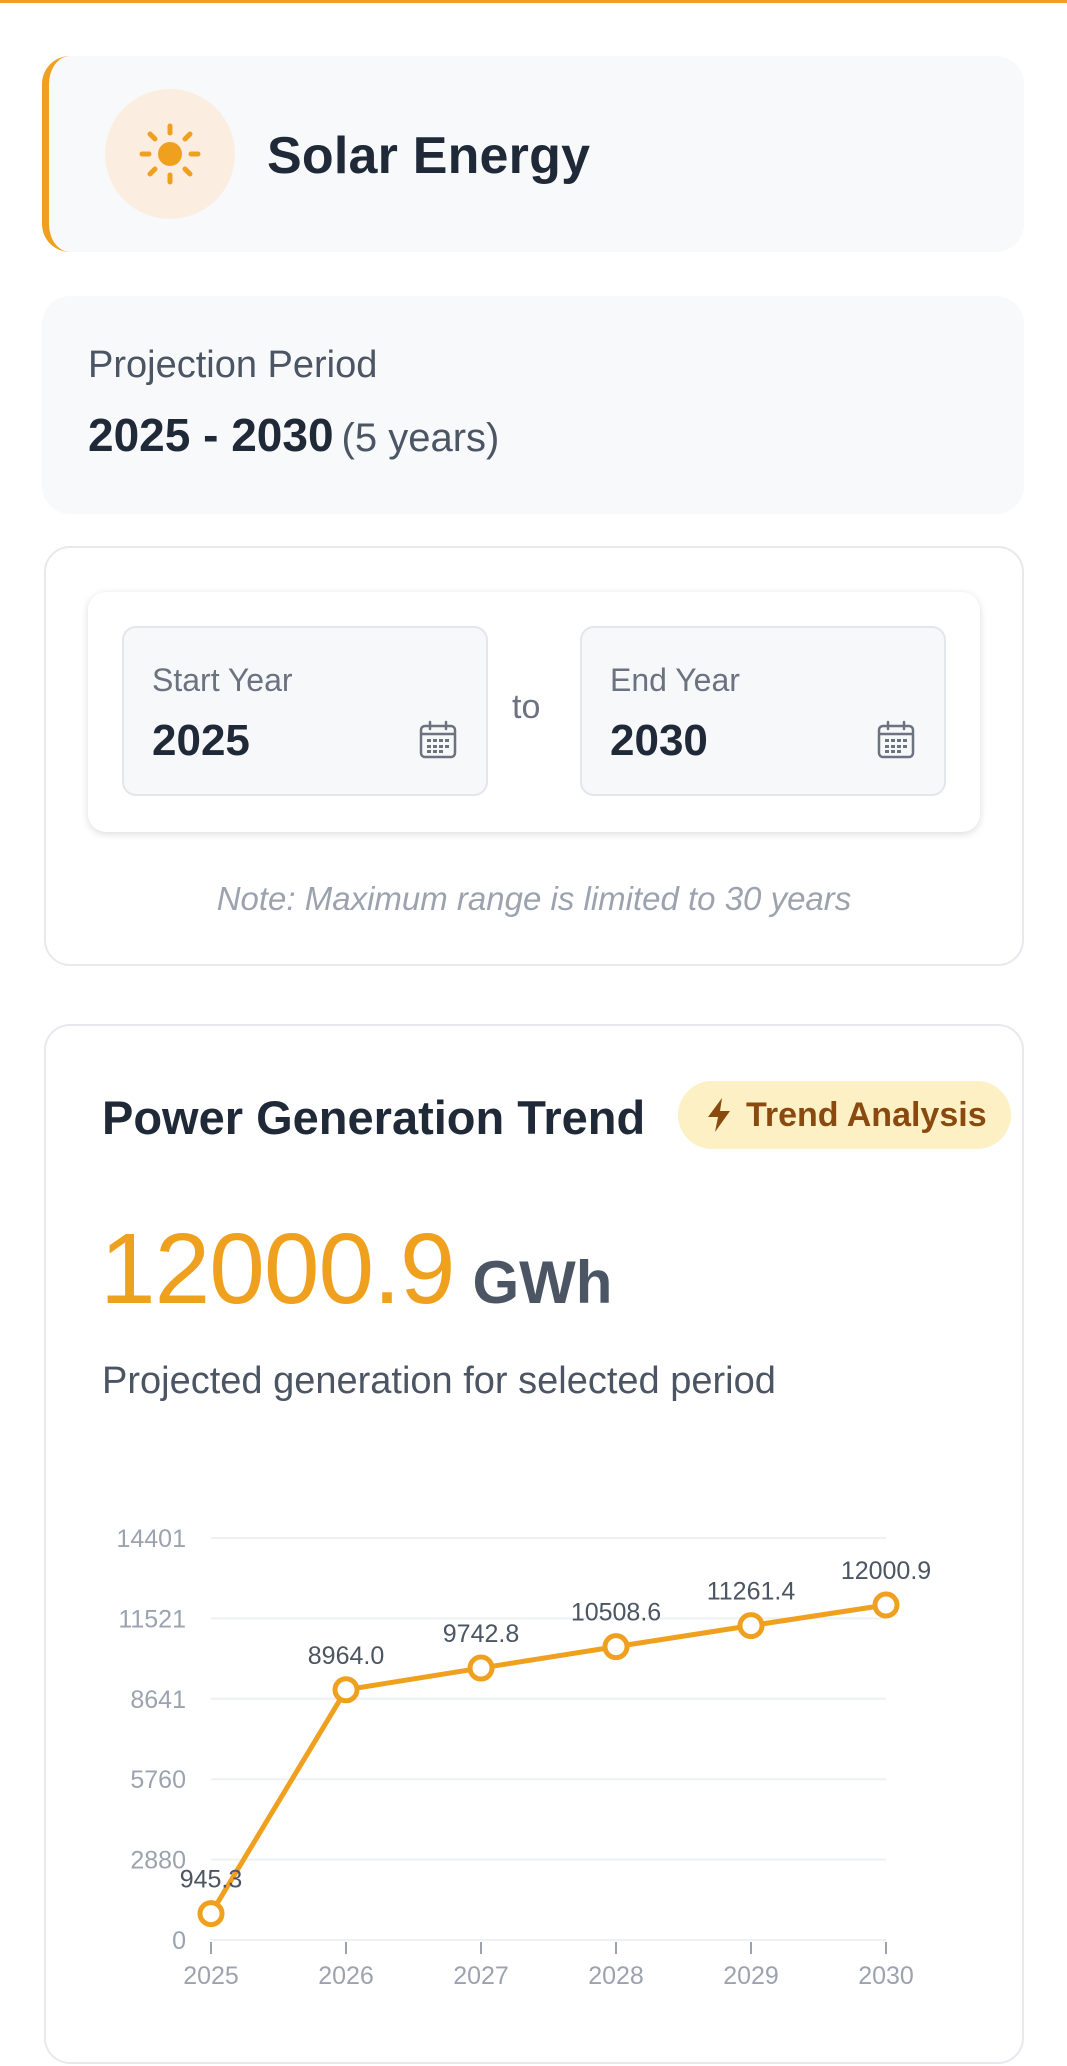 This screenshot has height=2066, width=1067. I want to click on y-tick-label: 0, so click(179, 1941).